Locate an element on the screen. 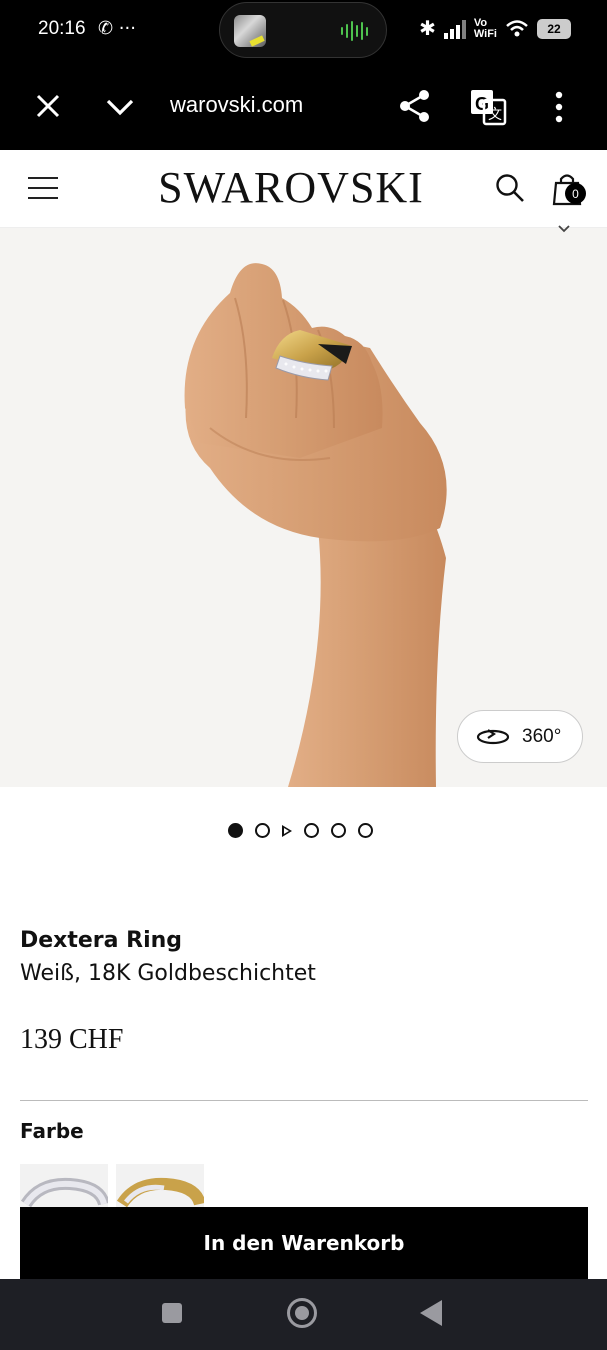  chevron-down-icon is located at coordinates (120, 107).